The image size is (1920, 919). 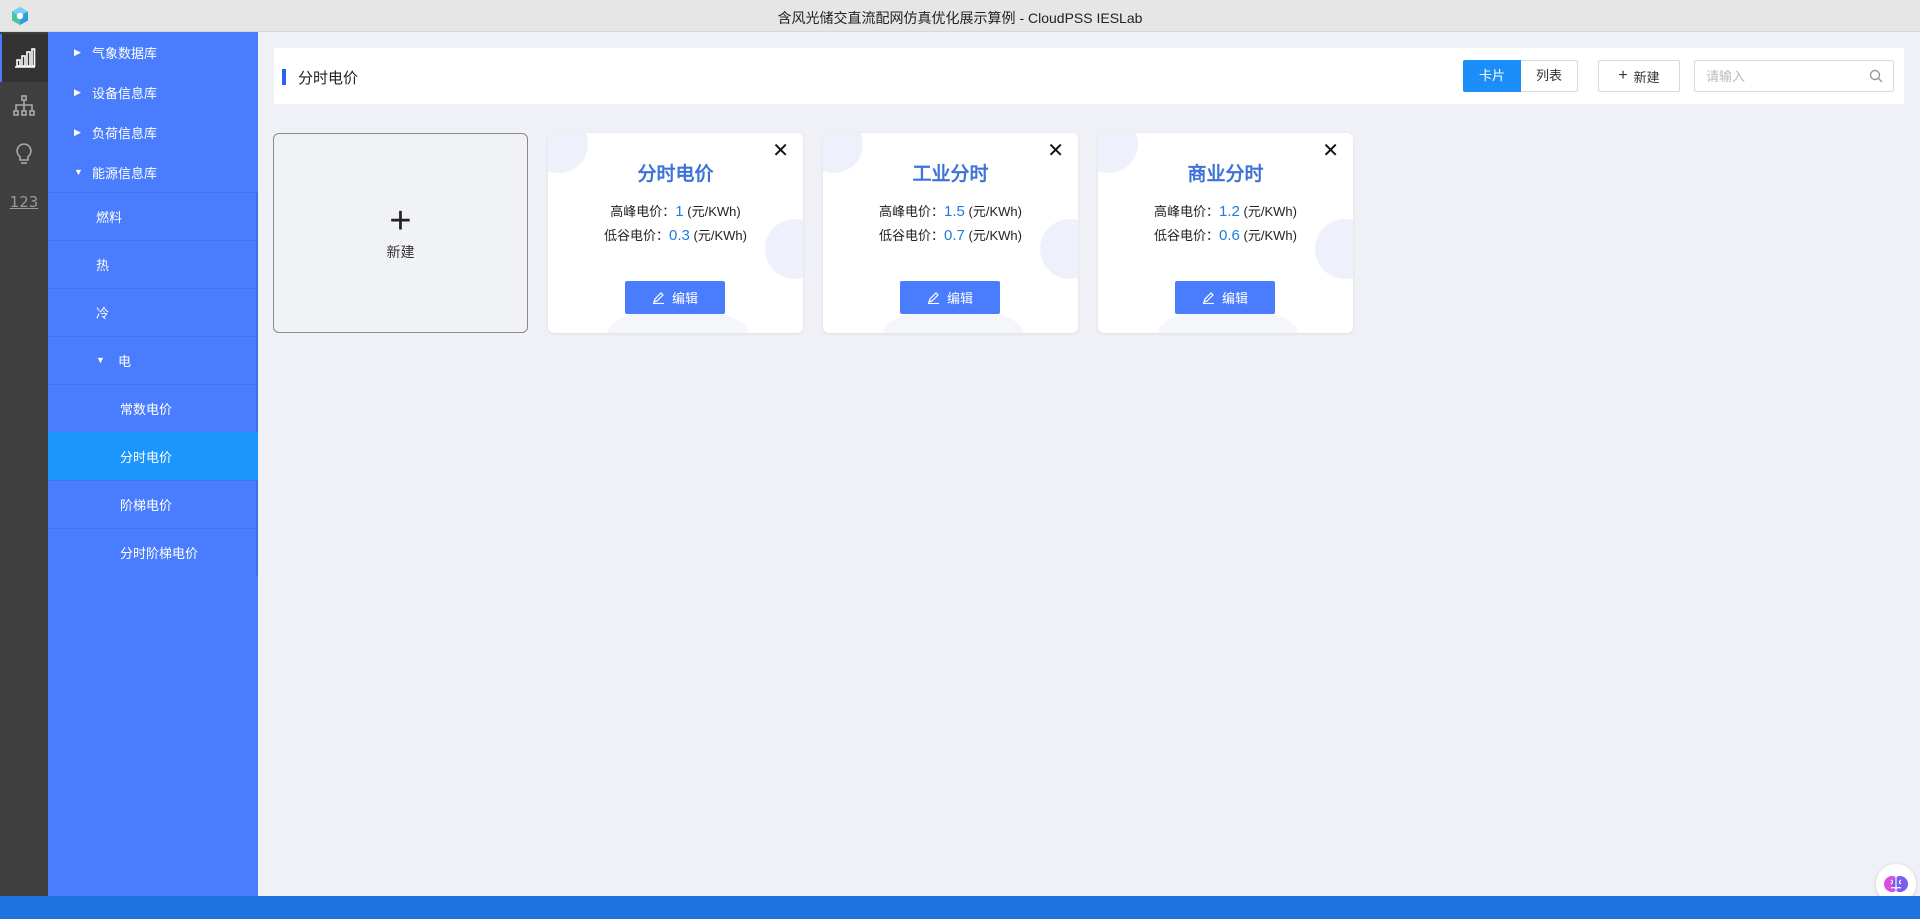 What do you see at coordinates (1229, 211) in the screenshot?
I see `peak-value: 1.2` at bounding box center [1229, 211].